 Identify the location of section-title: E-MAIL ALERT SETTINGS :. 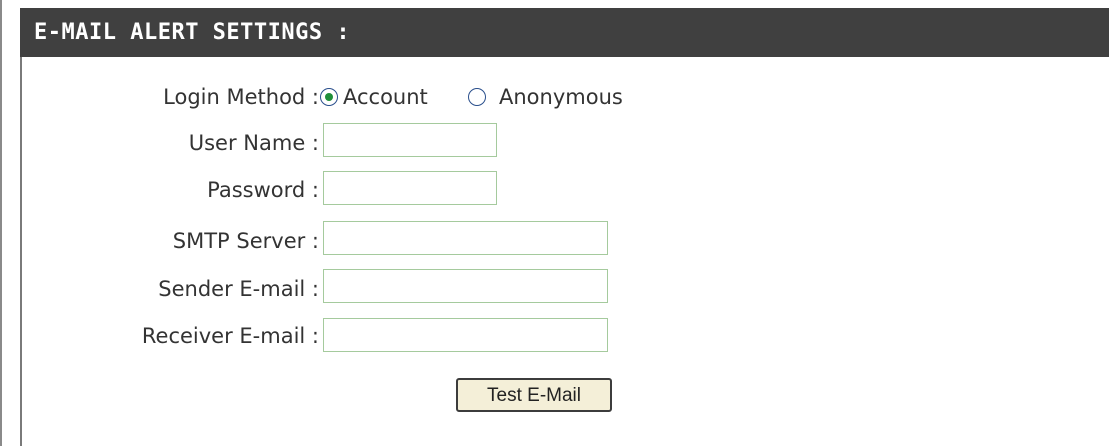
(564, 32).